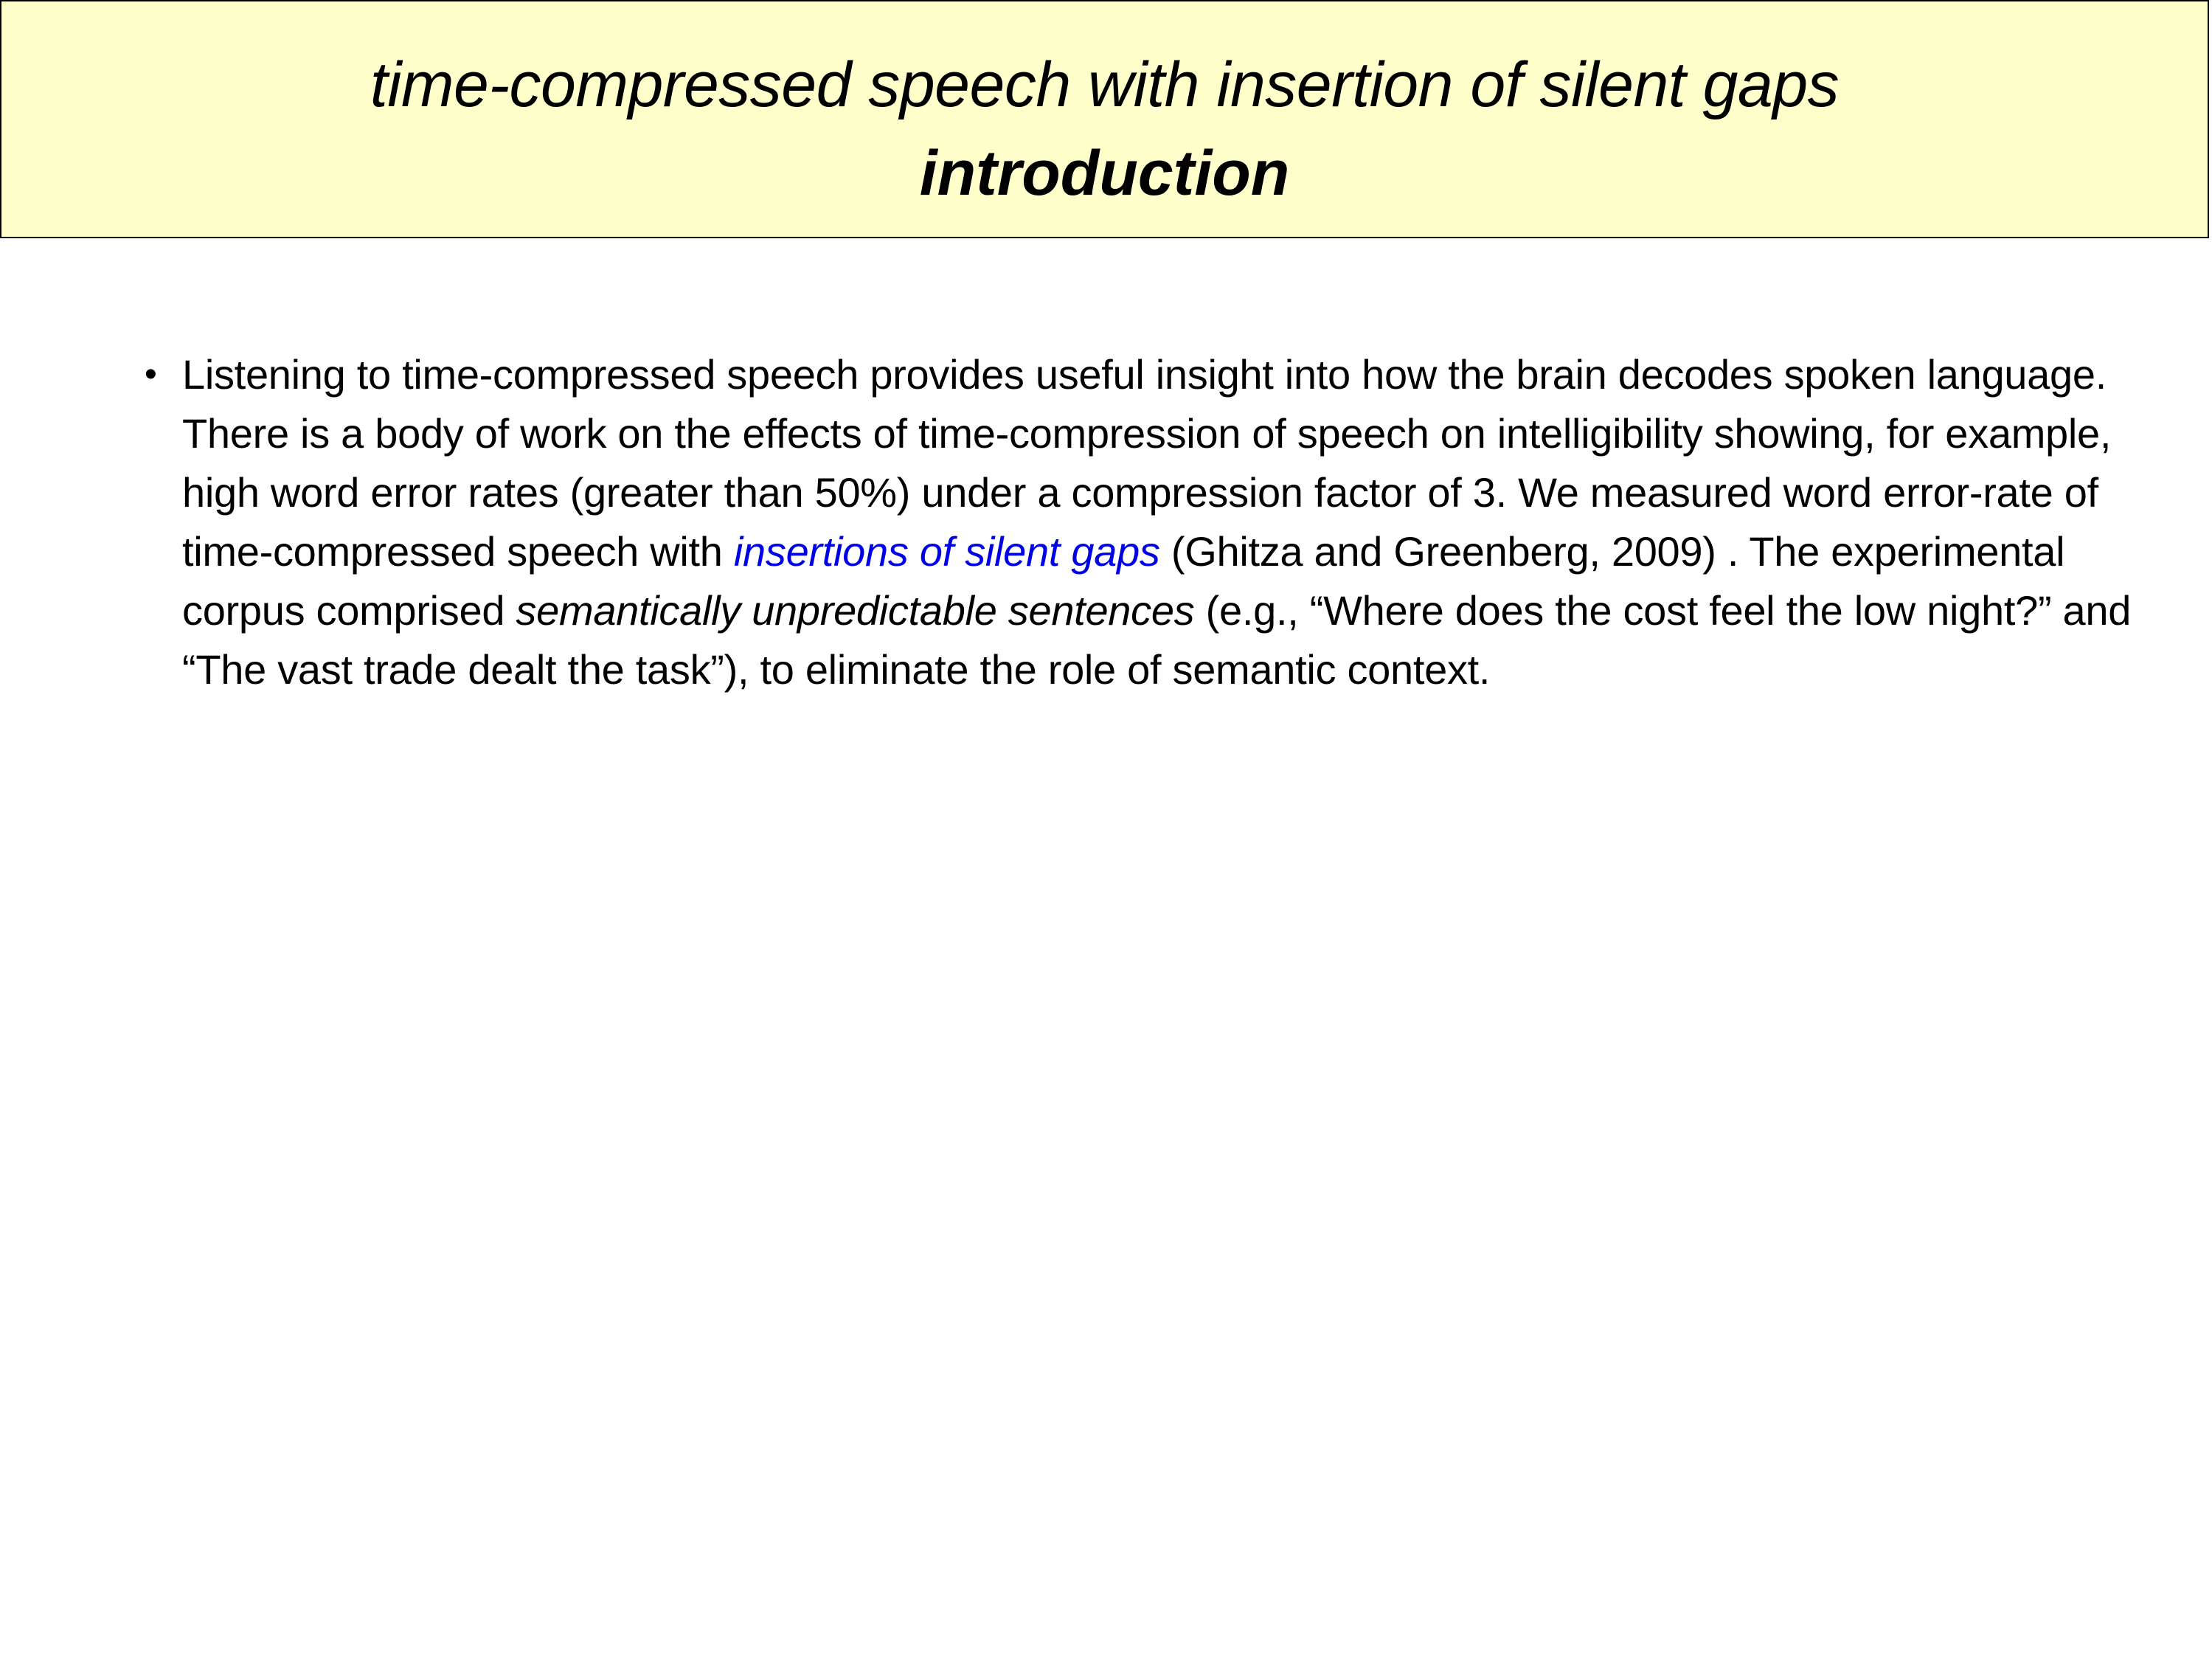  What do you see at coordinates (1104, 173) in the screenshot?
I see `slide-subtitle: introduction` at bounding box center [1104, 173].